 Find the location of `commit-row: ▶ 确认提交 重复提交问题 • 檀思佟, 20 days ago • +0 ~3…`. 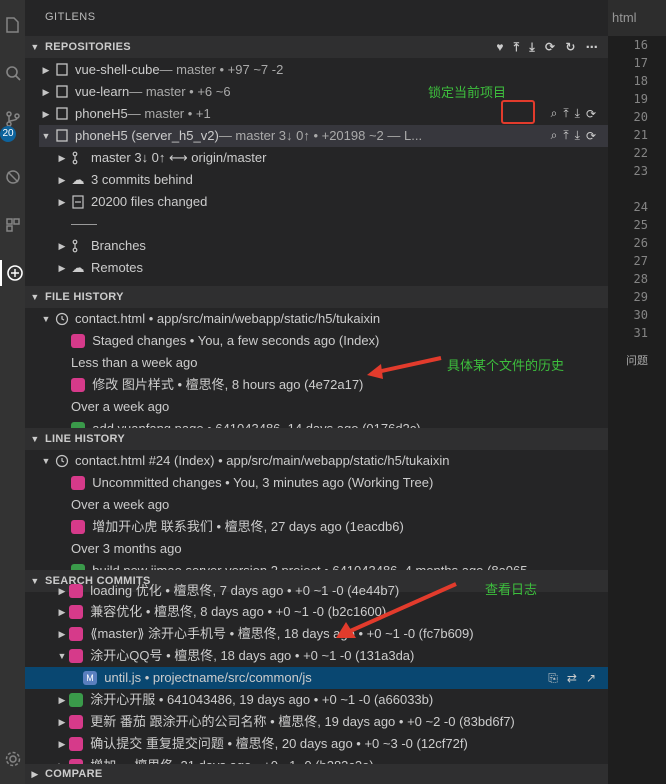

commit-row: ▶ 确认提交 重复提交问题 • 檀思佟, 20 days ago • +0 ~3… is located at coordinates (261, 744).